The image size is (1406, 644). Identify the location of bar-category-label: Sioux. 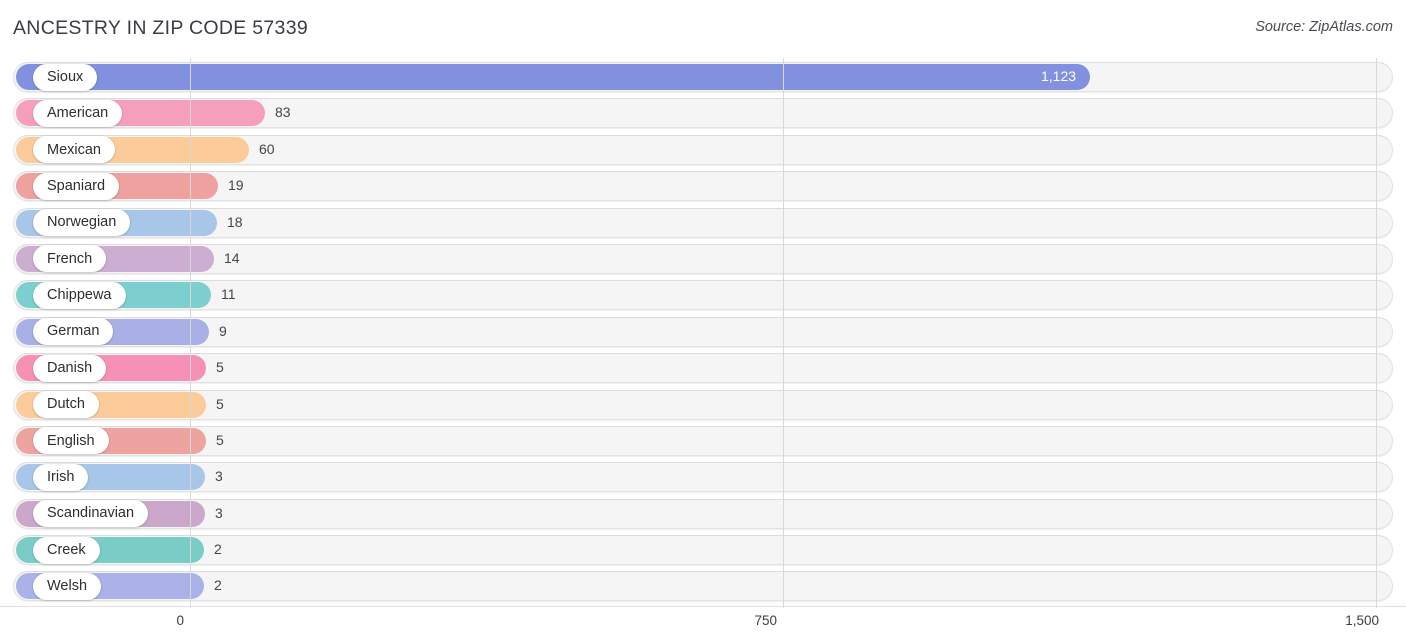
(65, 76).